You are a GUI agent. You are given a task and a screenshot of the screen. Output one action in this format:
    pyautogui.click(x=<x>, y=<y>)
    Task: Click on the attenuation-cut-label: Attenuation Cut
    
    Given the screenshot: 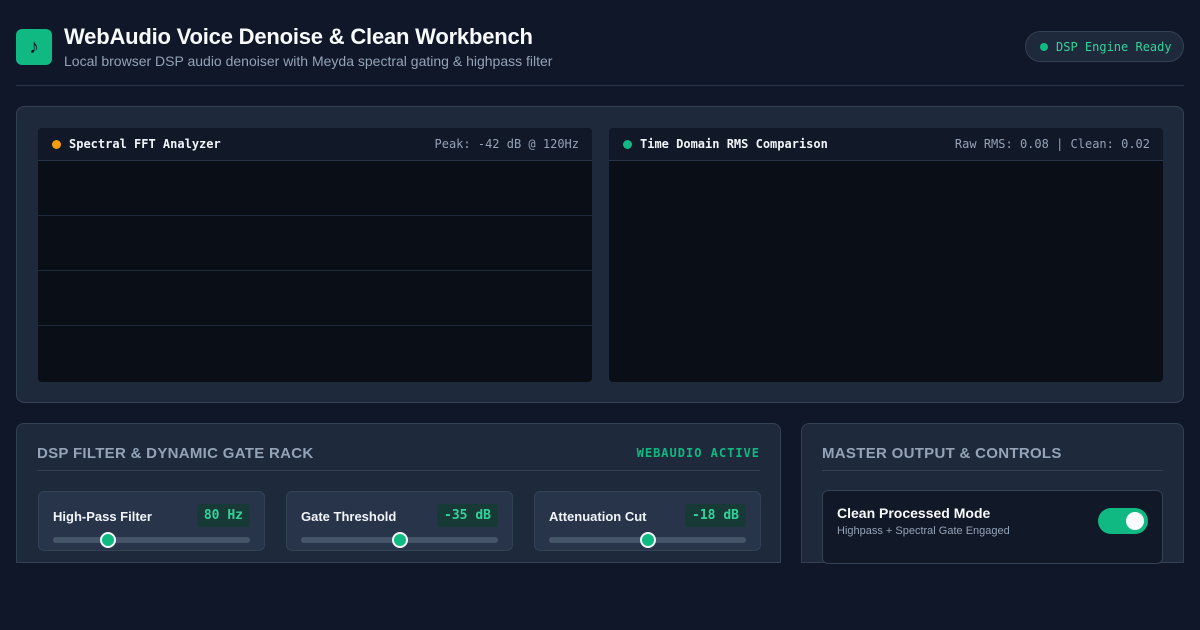 What is the action you would take?
    pyautogui.click(x=598, y=516)
    